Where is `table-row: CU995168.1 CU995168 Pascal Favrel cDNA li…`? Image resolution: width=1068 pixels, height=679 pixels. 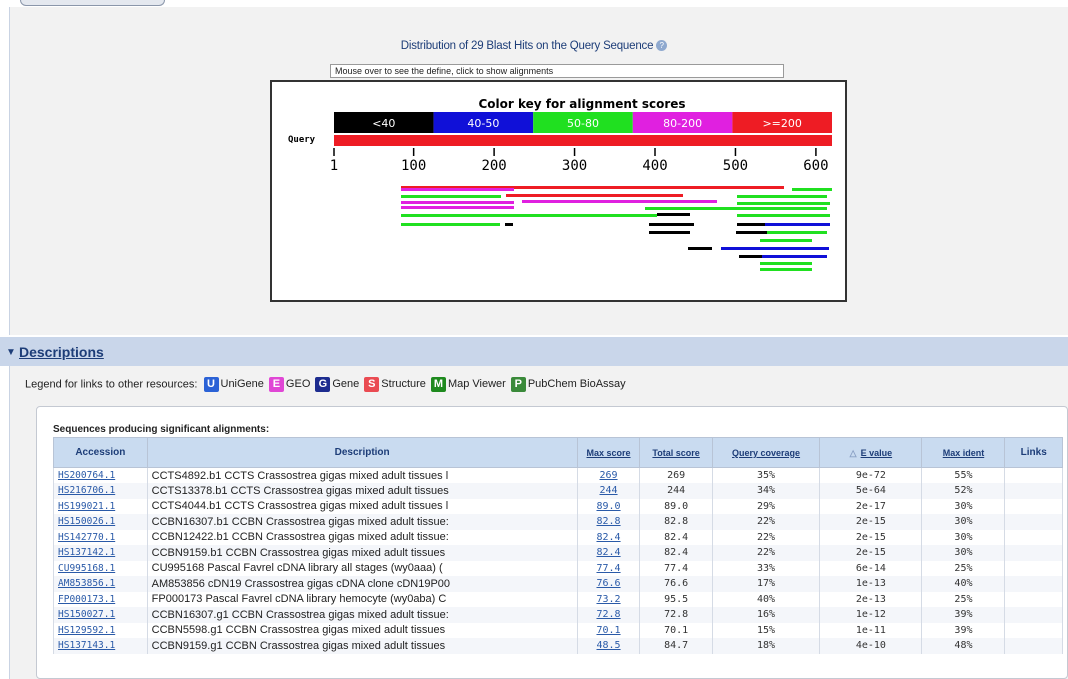 table-row: CU995168.1 CU995168 Pascal Favrel cDNA li… is located at coordinates (558, 568).